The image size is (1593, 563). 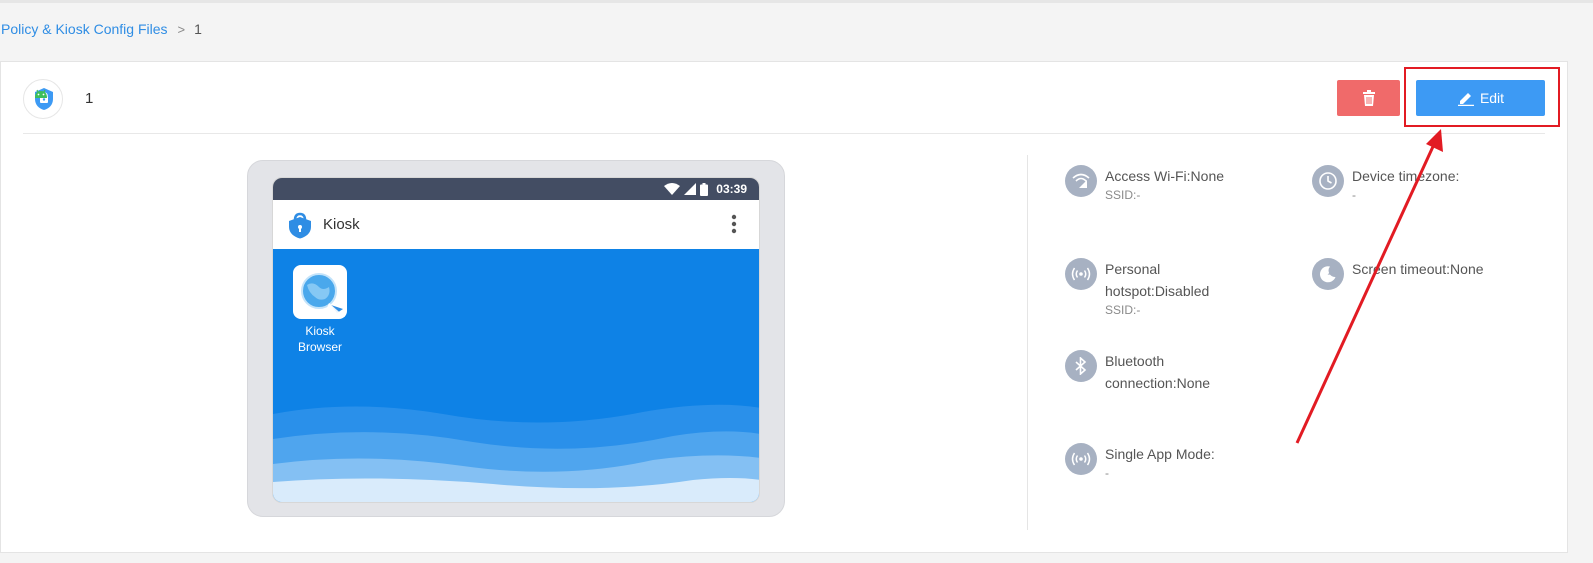 What do you see at coordinates (784, 98) in the screenshot?
I see `policy-header: 1 Edit` at bounding box center [784, 98].